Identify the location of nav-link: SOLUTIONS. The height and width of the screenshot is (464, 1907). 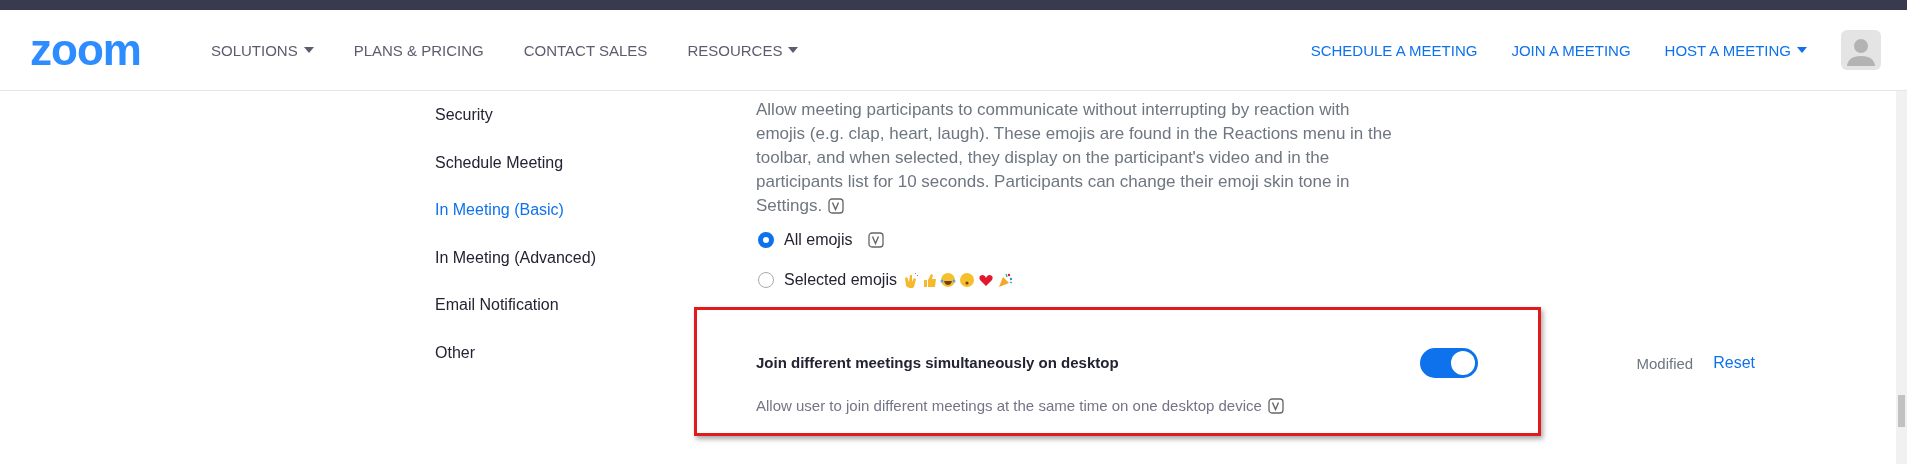
(262, 50).